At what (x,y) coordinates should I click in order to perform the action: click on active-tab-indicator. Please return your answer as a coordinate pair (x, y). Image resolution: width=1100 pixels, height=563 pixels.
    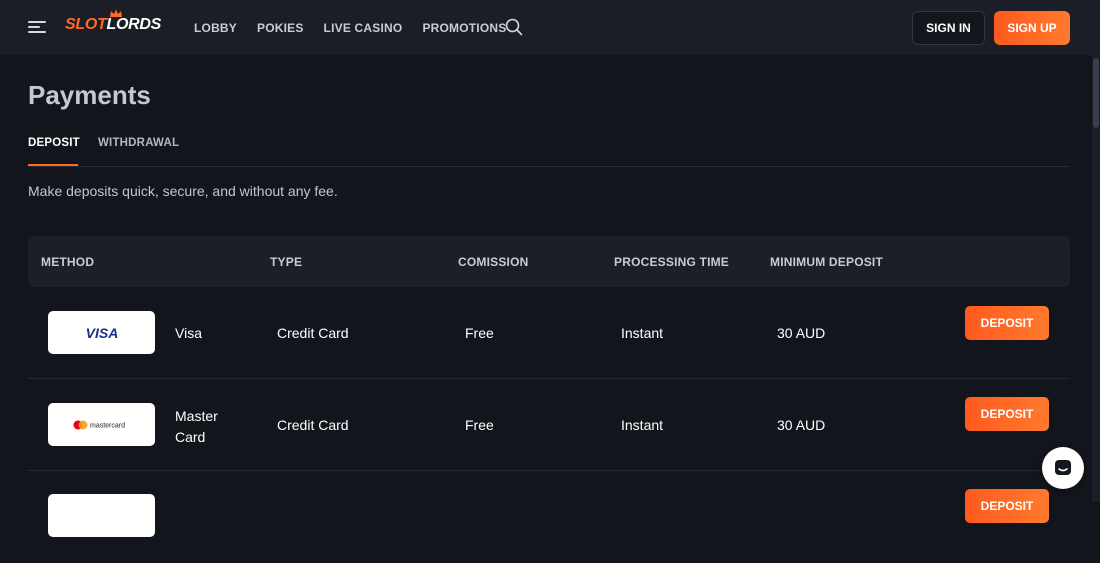
    Looking at the image, I should click on (53, 165).